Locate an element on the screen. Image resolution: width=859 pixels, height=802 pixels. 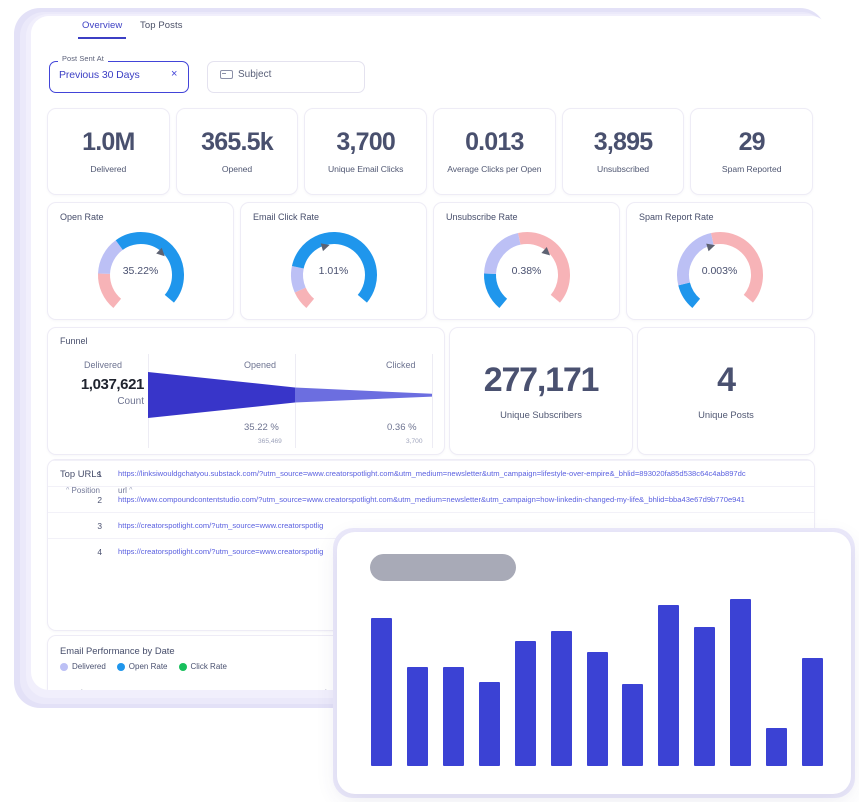
tab-overview: Overview is located at coordinates (102, 29).